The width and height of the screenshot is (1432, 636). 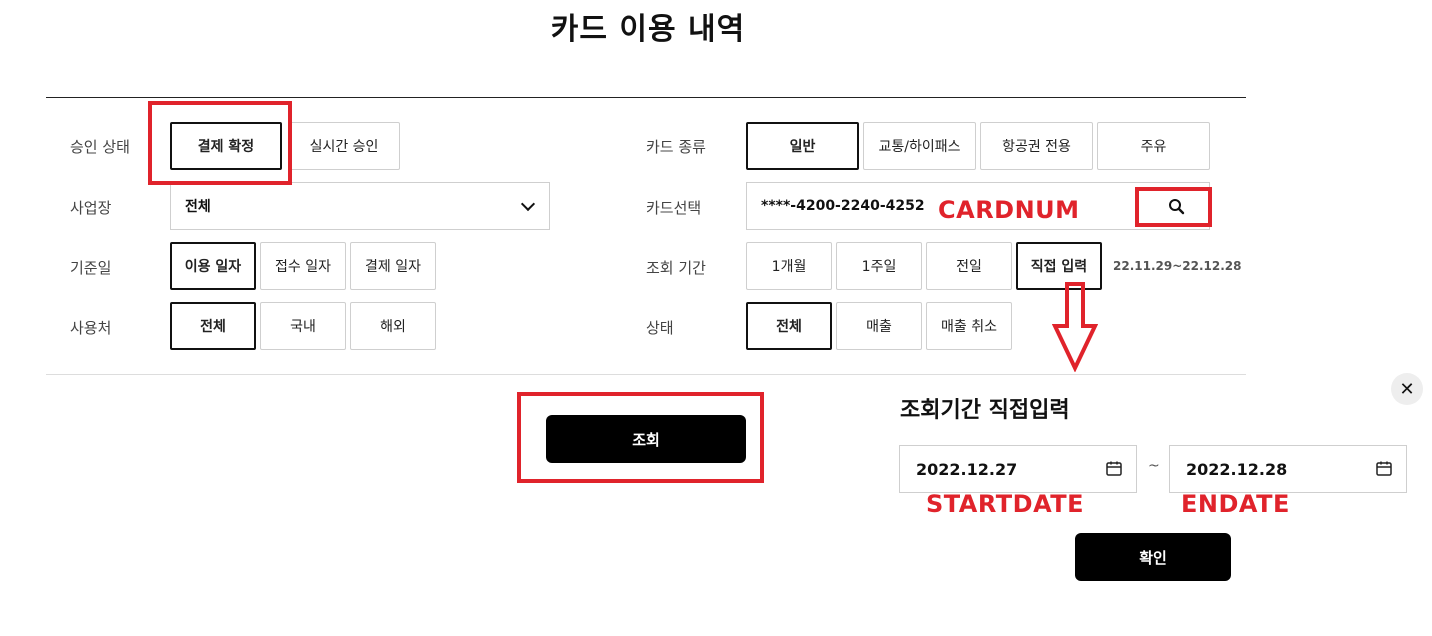 I want to click on base-date-received-button: 접수 일자, so click(x=303, y=266).